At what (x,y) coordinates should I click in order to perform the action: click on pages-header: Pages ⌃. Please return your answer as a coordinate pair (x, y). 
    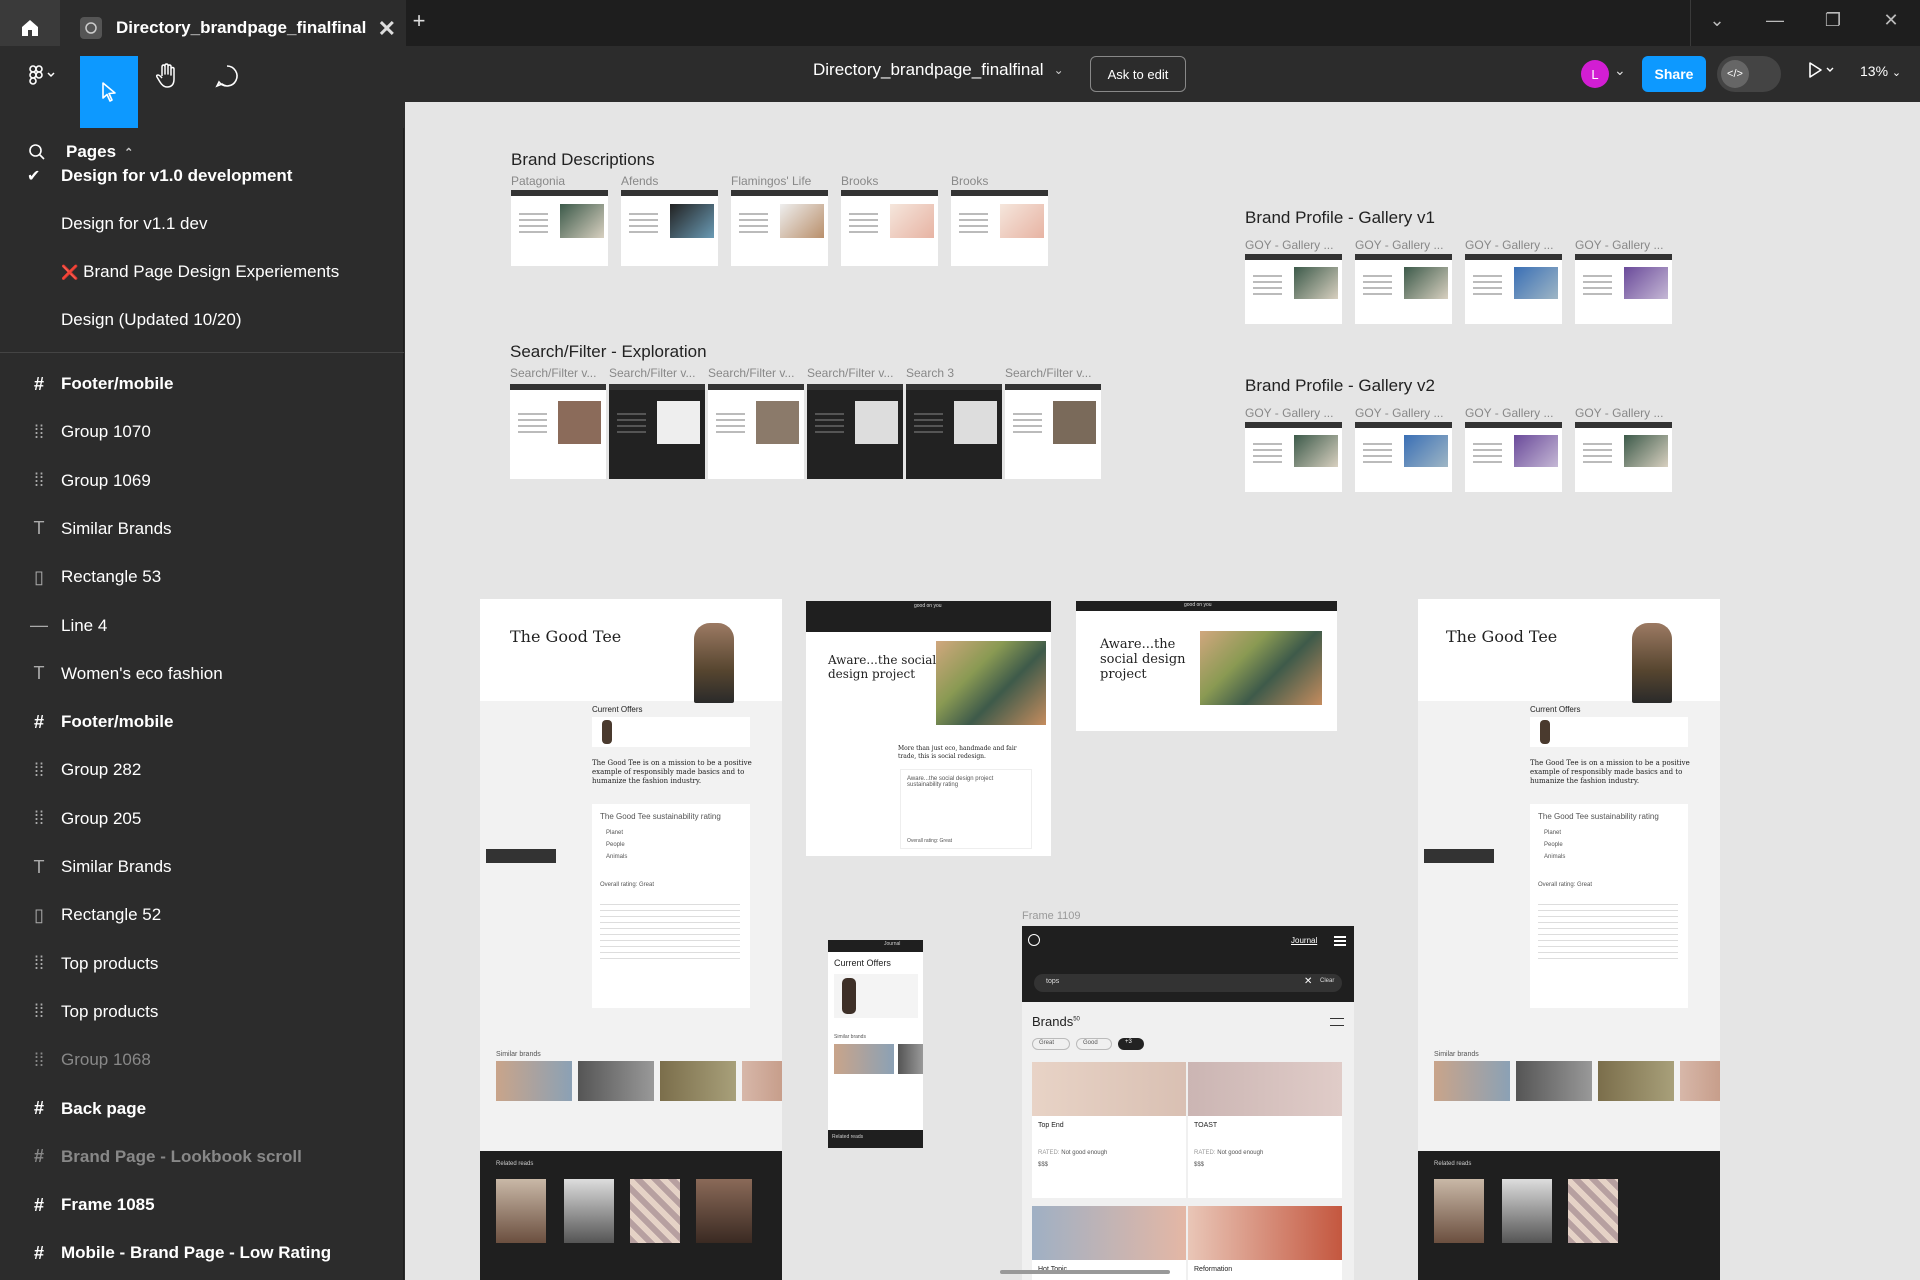
    Looking at the image, I should click on (80, 152).